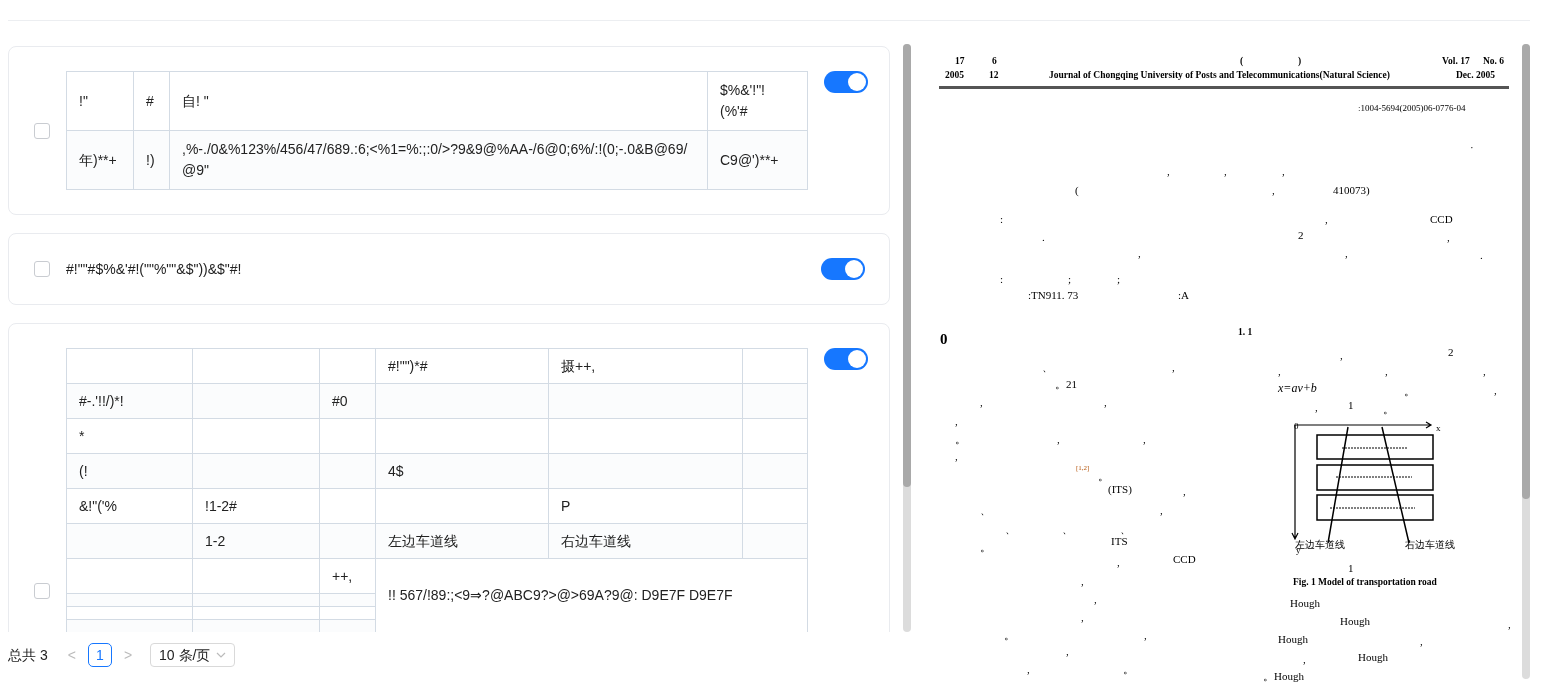  Describe the element at coordinates (1300, 62) in the screenshot. I see `document-text: )` at that location.